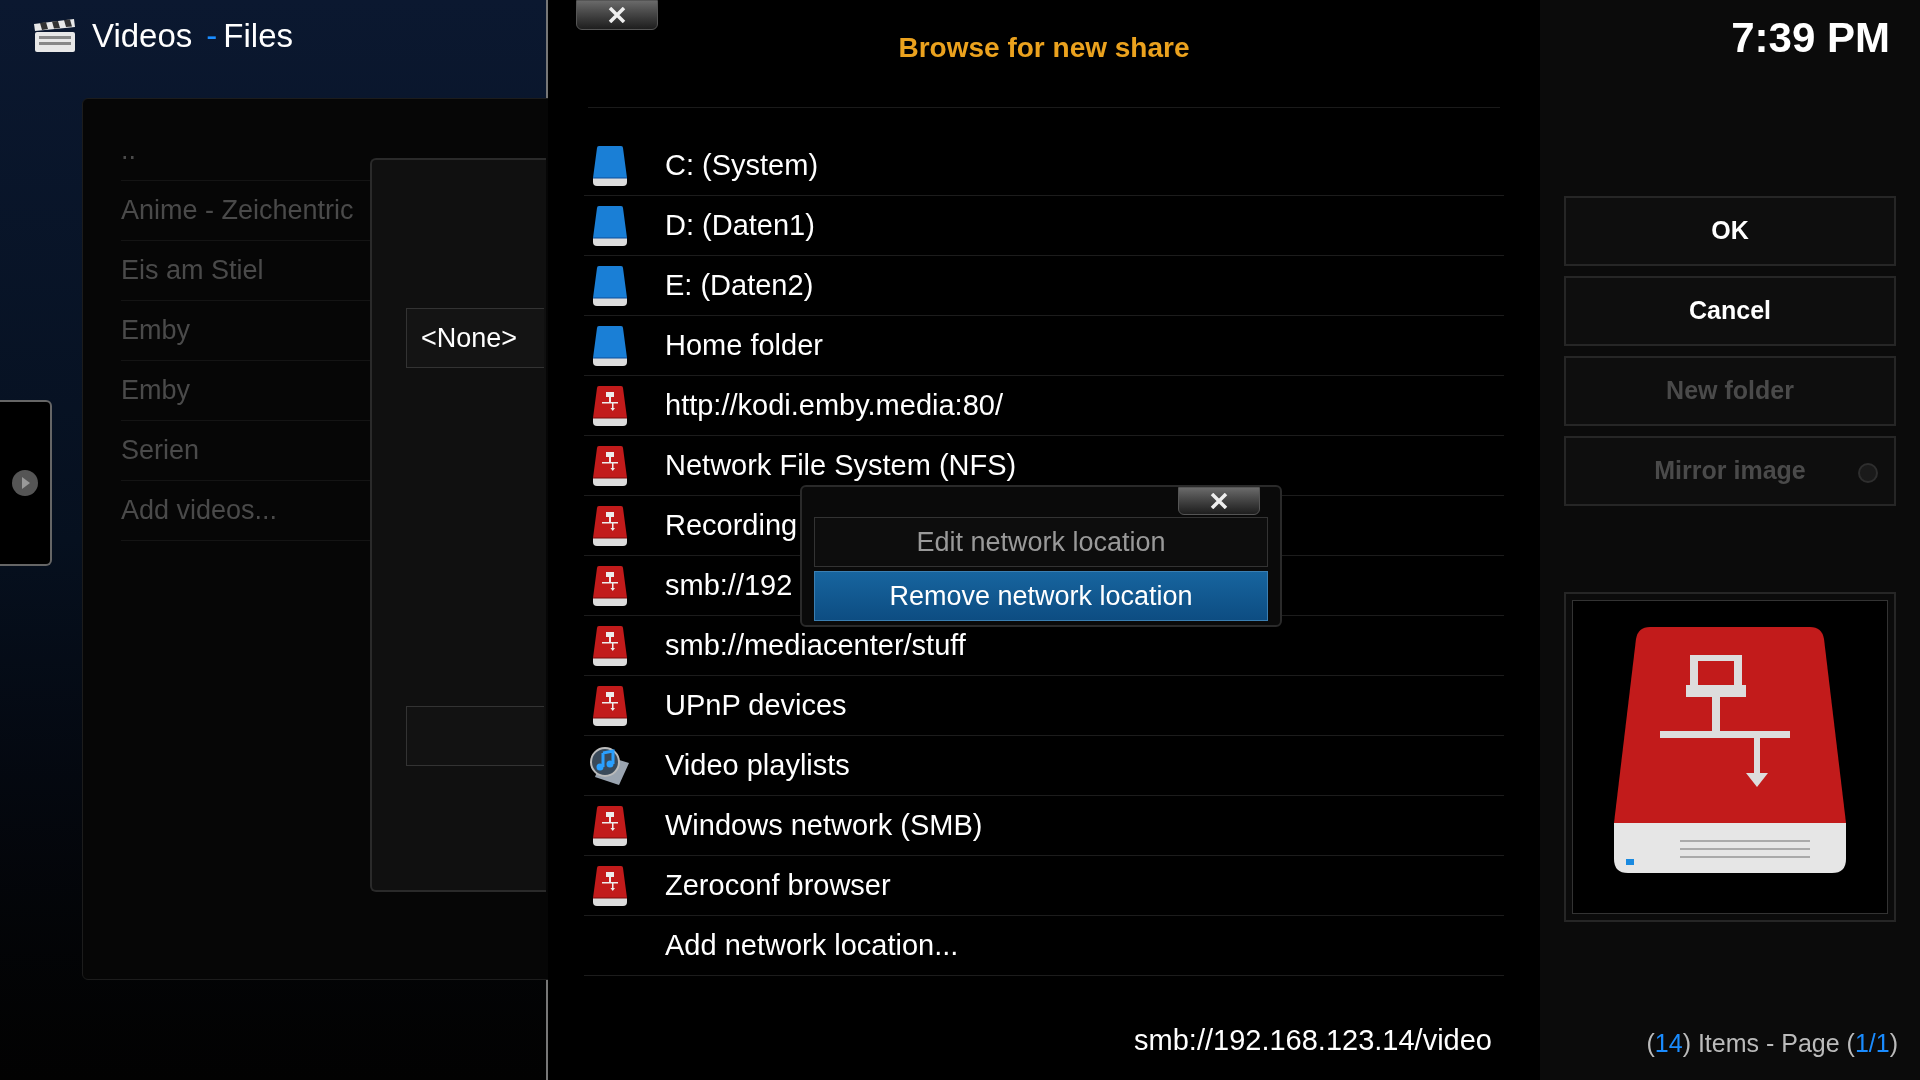  What do you see at coordinates (1772, 1043) in the screenshot?
I see `item-count: (14) Items - Page (1/1)` at bounding box center [1772, 1043].